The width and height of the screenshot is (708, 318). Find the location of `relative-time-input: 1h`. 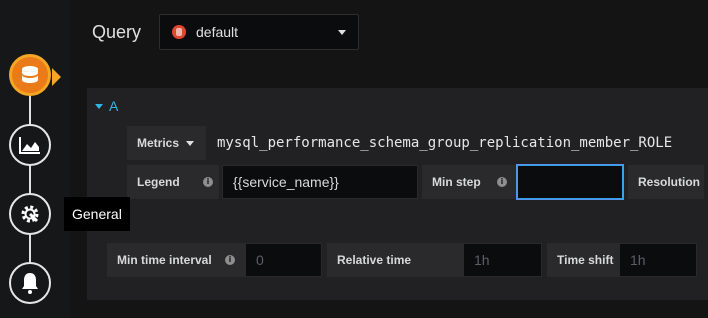

relative-time-input: 1h is located at coordinates (502, 260).